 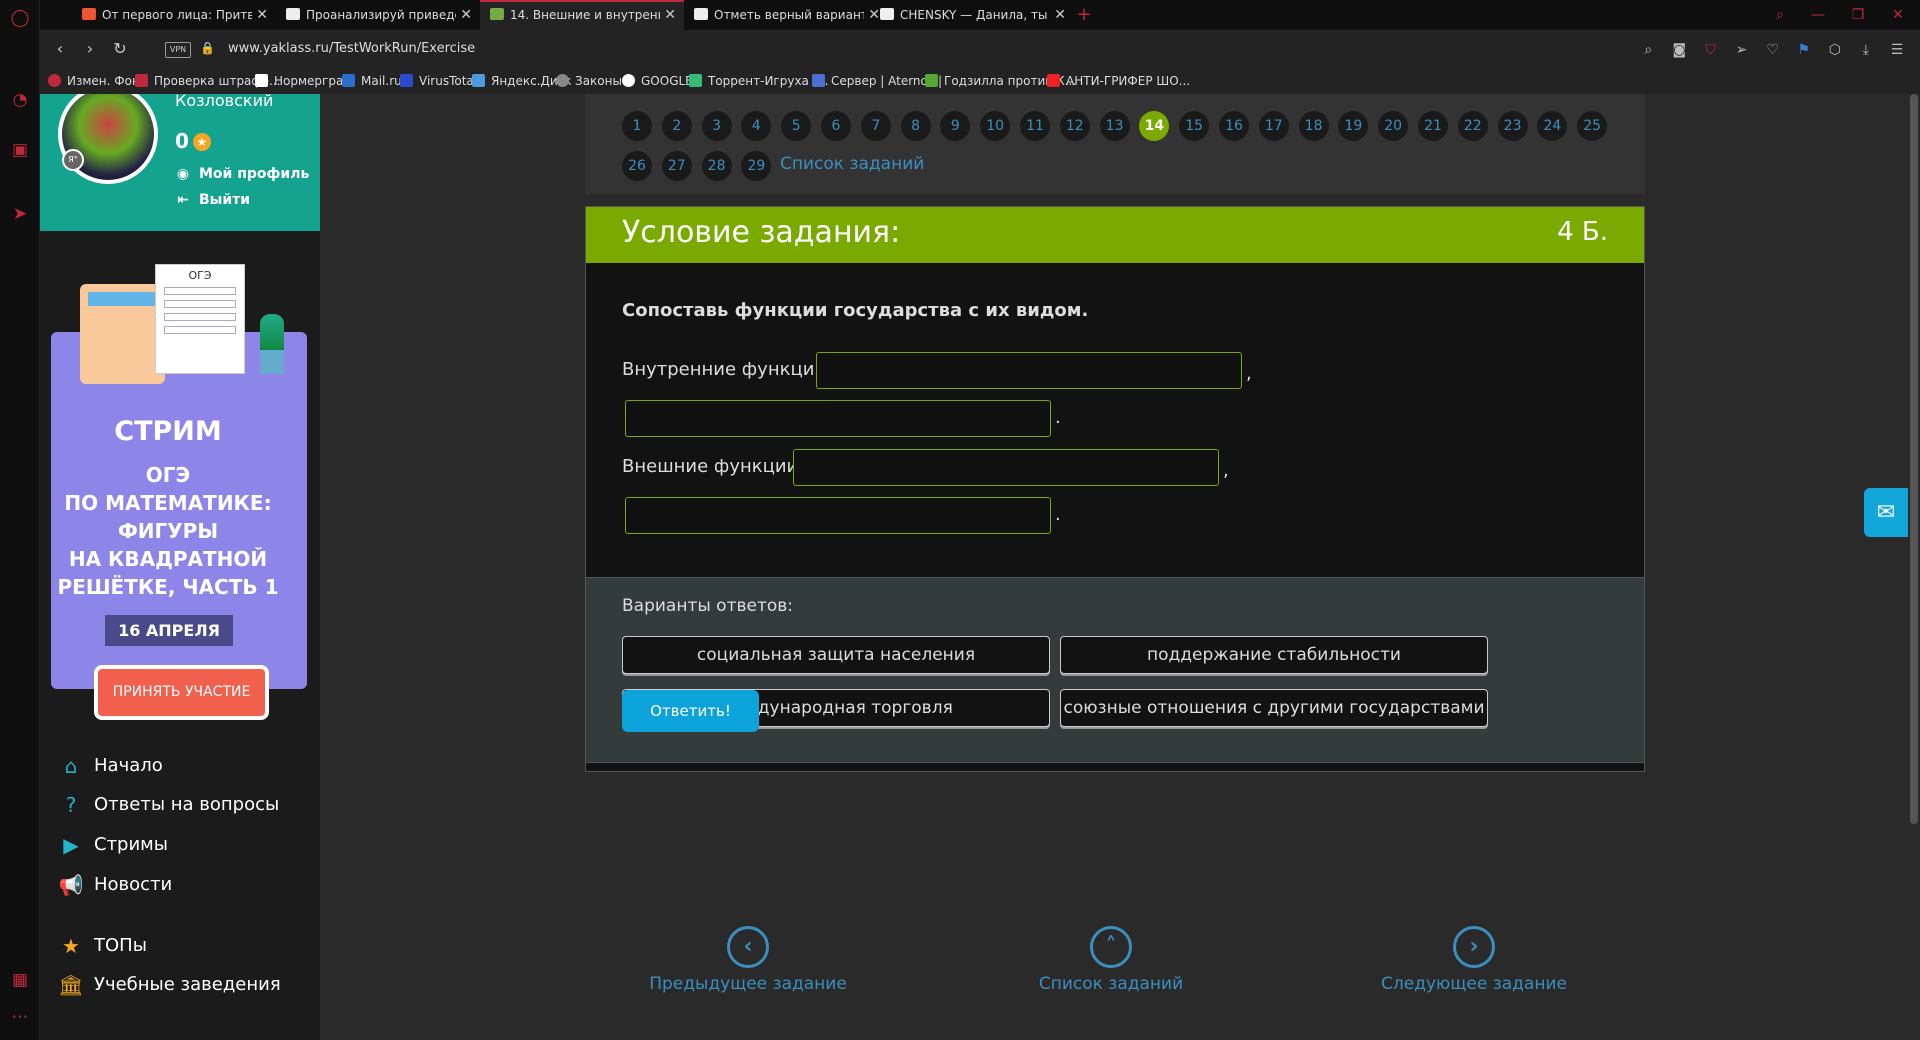 I want to click on heart-icon: ♡, so click(x=1773, y=50).